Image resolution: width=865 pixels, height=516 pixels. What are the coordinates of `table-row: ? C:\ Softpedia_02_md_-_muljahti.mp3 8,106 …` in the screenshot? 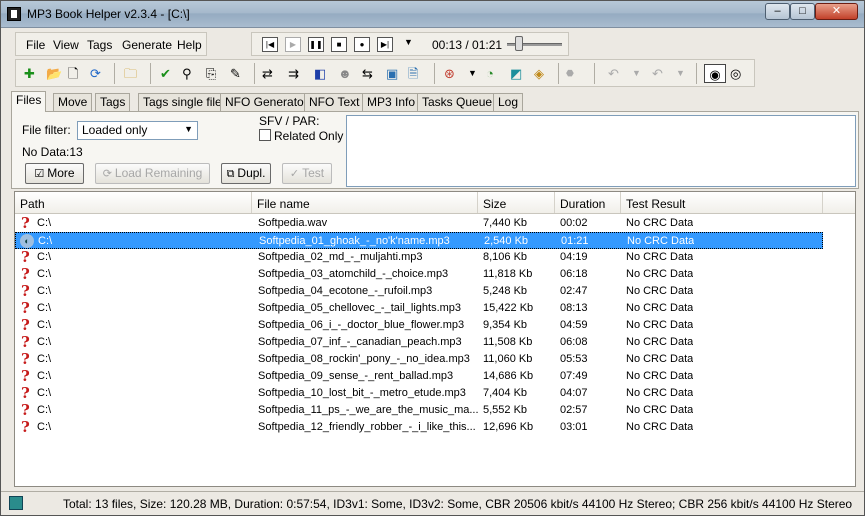 It's located at (419, 257).